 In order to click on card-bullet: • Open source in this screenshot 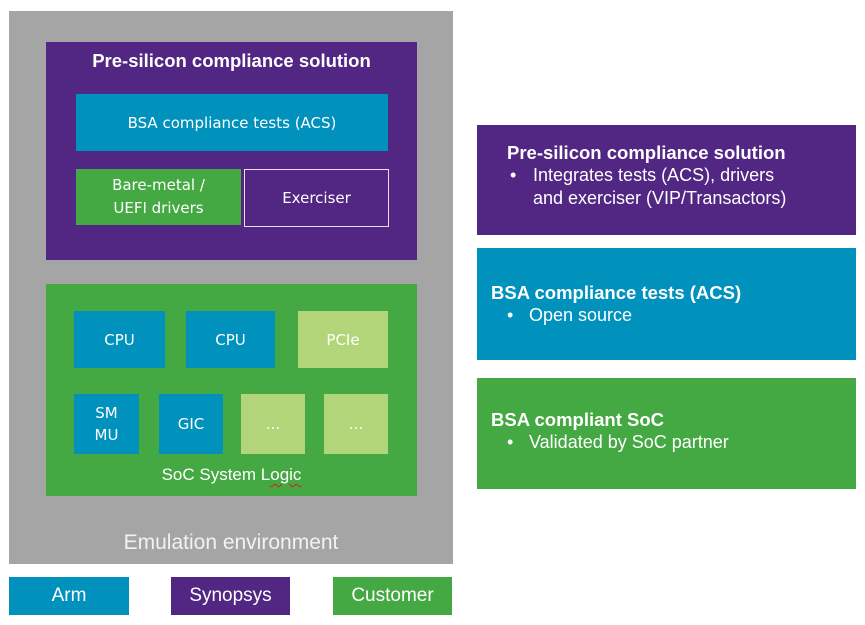, I will do `click(673, 315)`.